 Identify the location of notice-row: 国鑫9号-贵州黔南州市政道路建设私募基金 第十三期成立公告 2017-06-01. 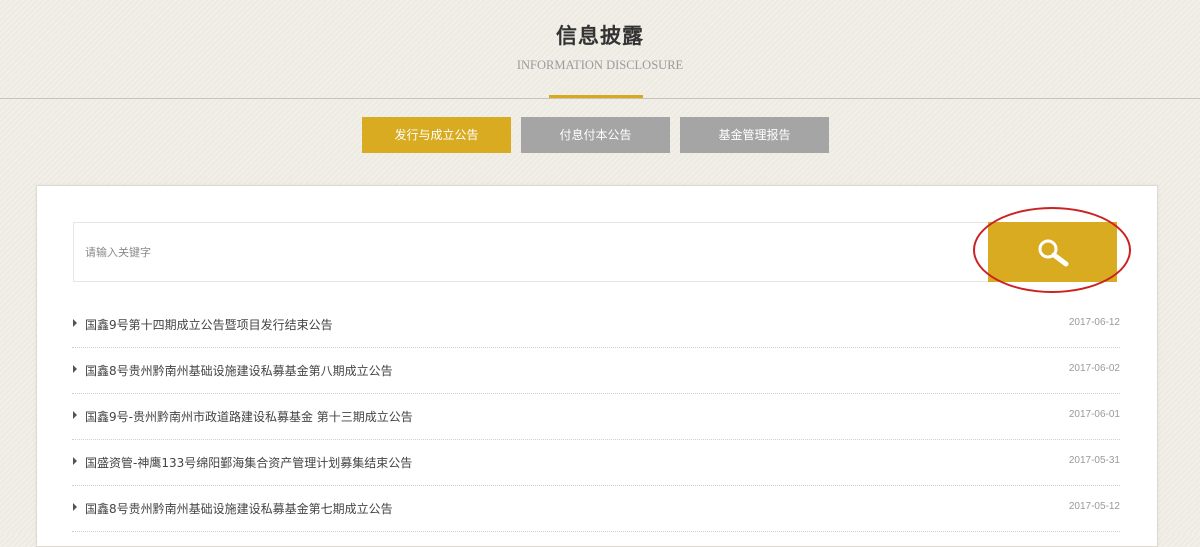
(596, 417).